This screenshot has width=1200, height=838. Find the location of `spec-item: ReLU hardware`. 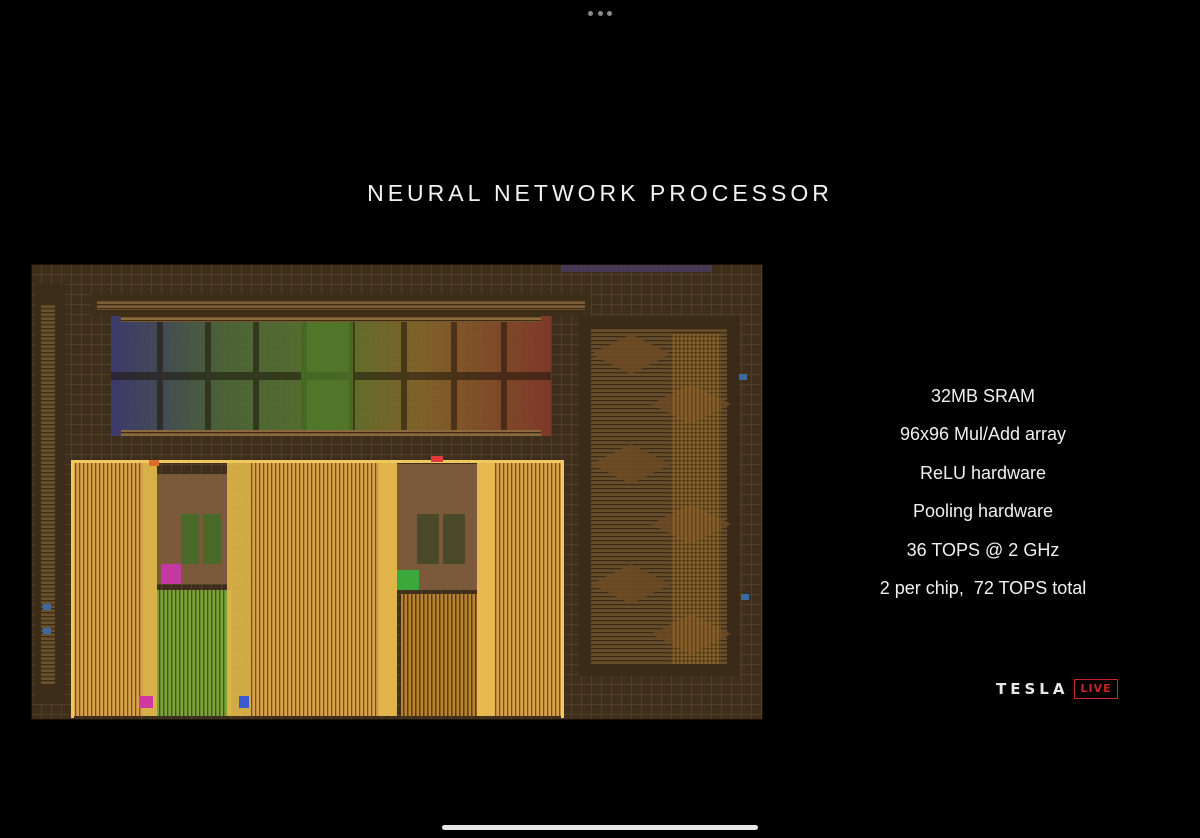

spec-item: ReLU hardware is located at coordinates (983, 472).